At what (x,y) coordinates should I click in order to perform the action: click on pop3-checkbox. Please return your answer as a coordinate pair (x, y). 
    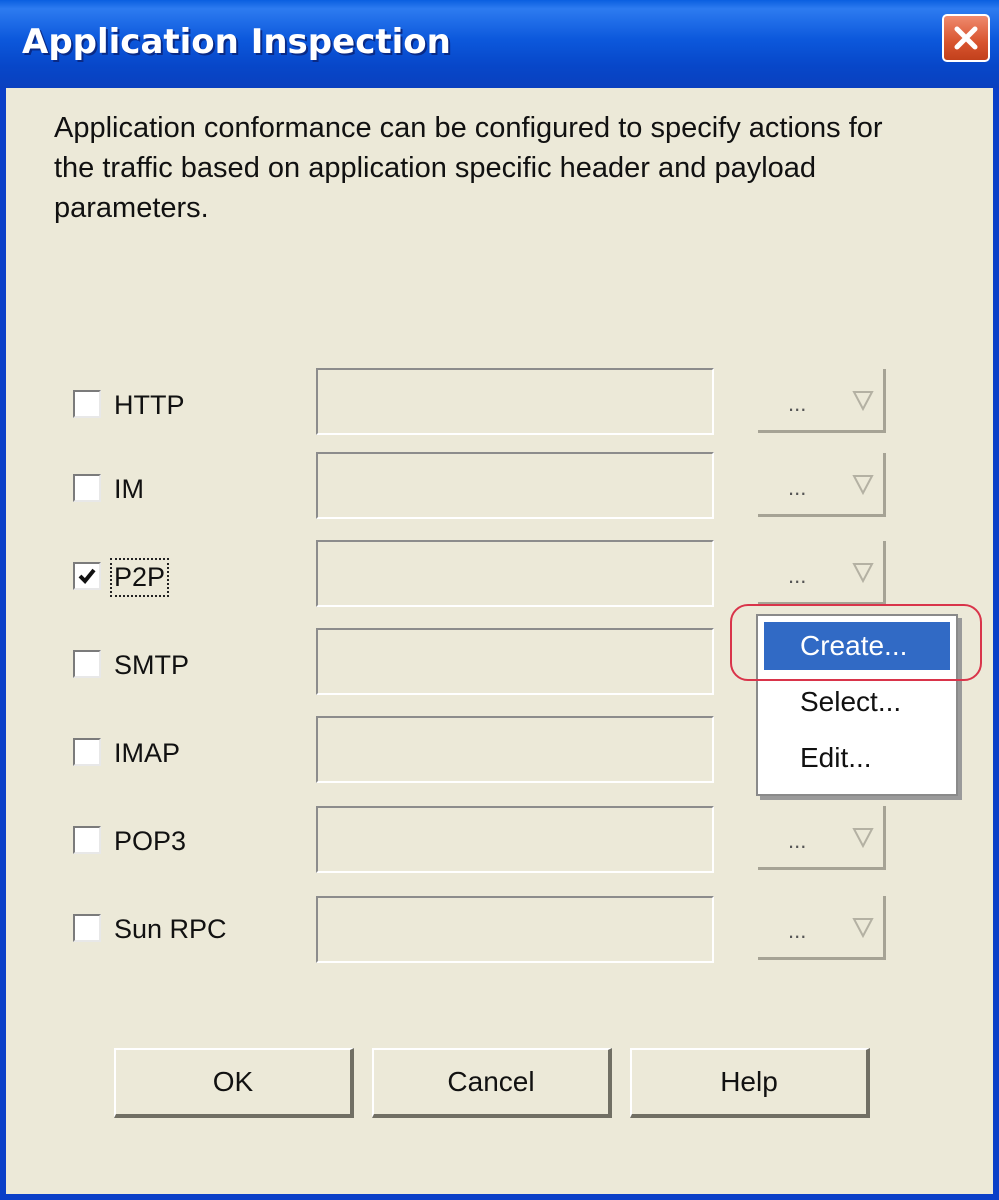
    Looking at the image, I should click on (87, 840).